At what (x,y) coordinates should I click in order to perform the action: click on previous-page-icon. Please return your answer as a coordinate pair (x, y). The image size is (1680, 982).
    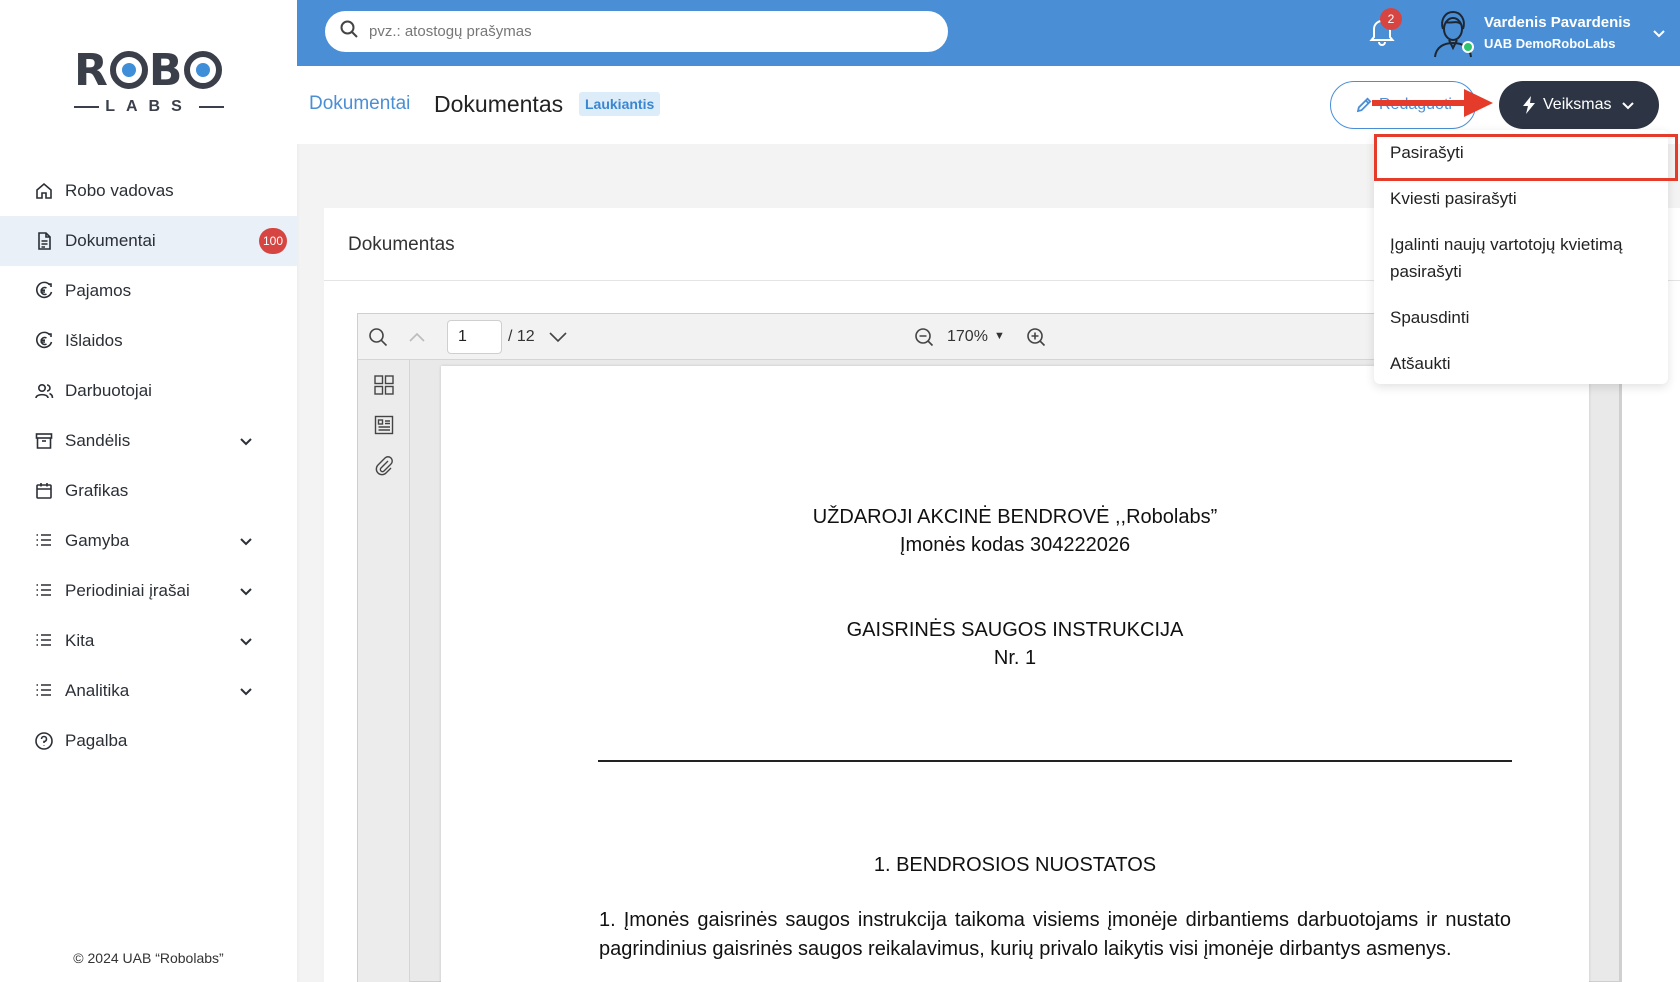
    Looking at the image, I should click on (417, 337).